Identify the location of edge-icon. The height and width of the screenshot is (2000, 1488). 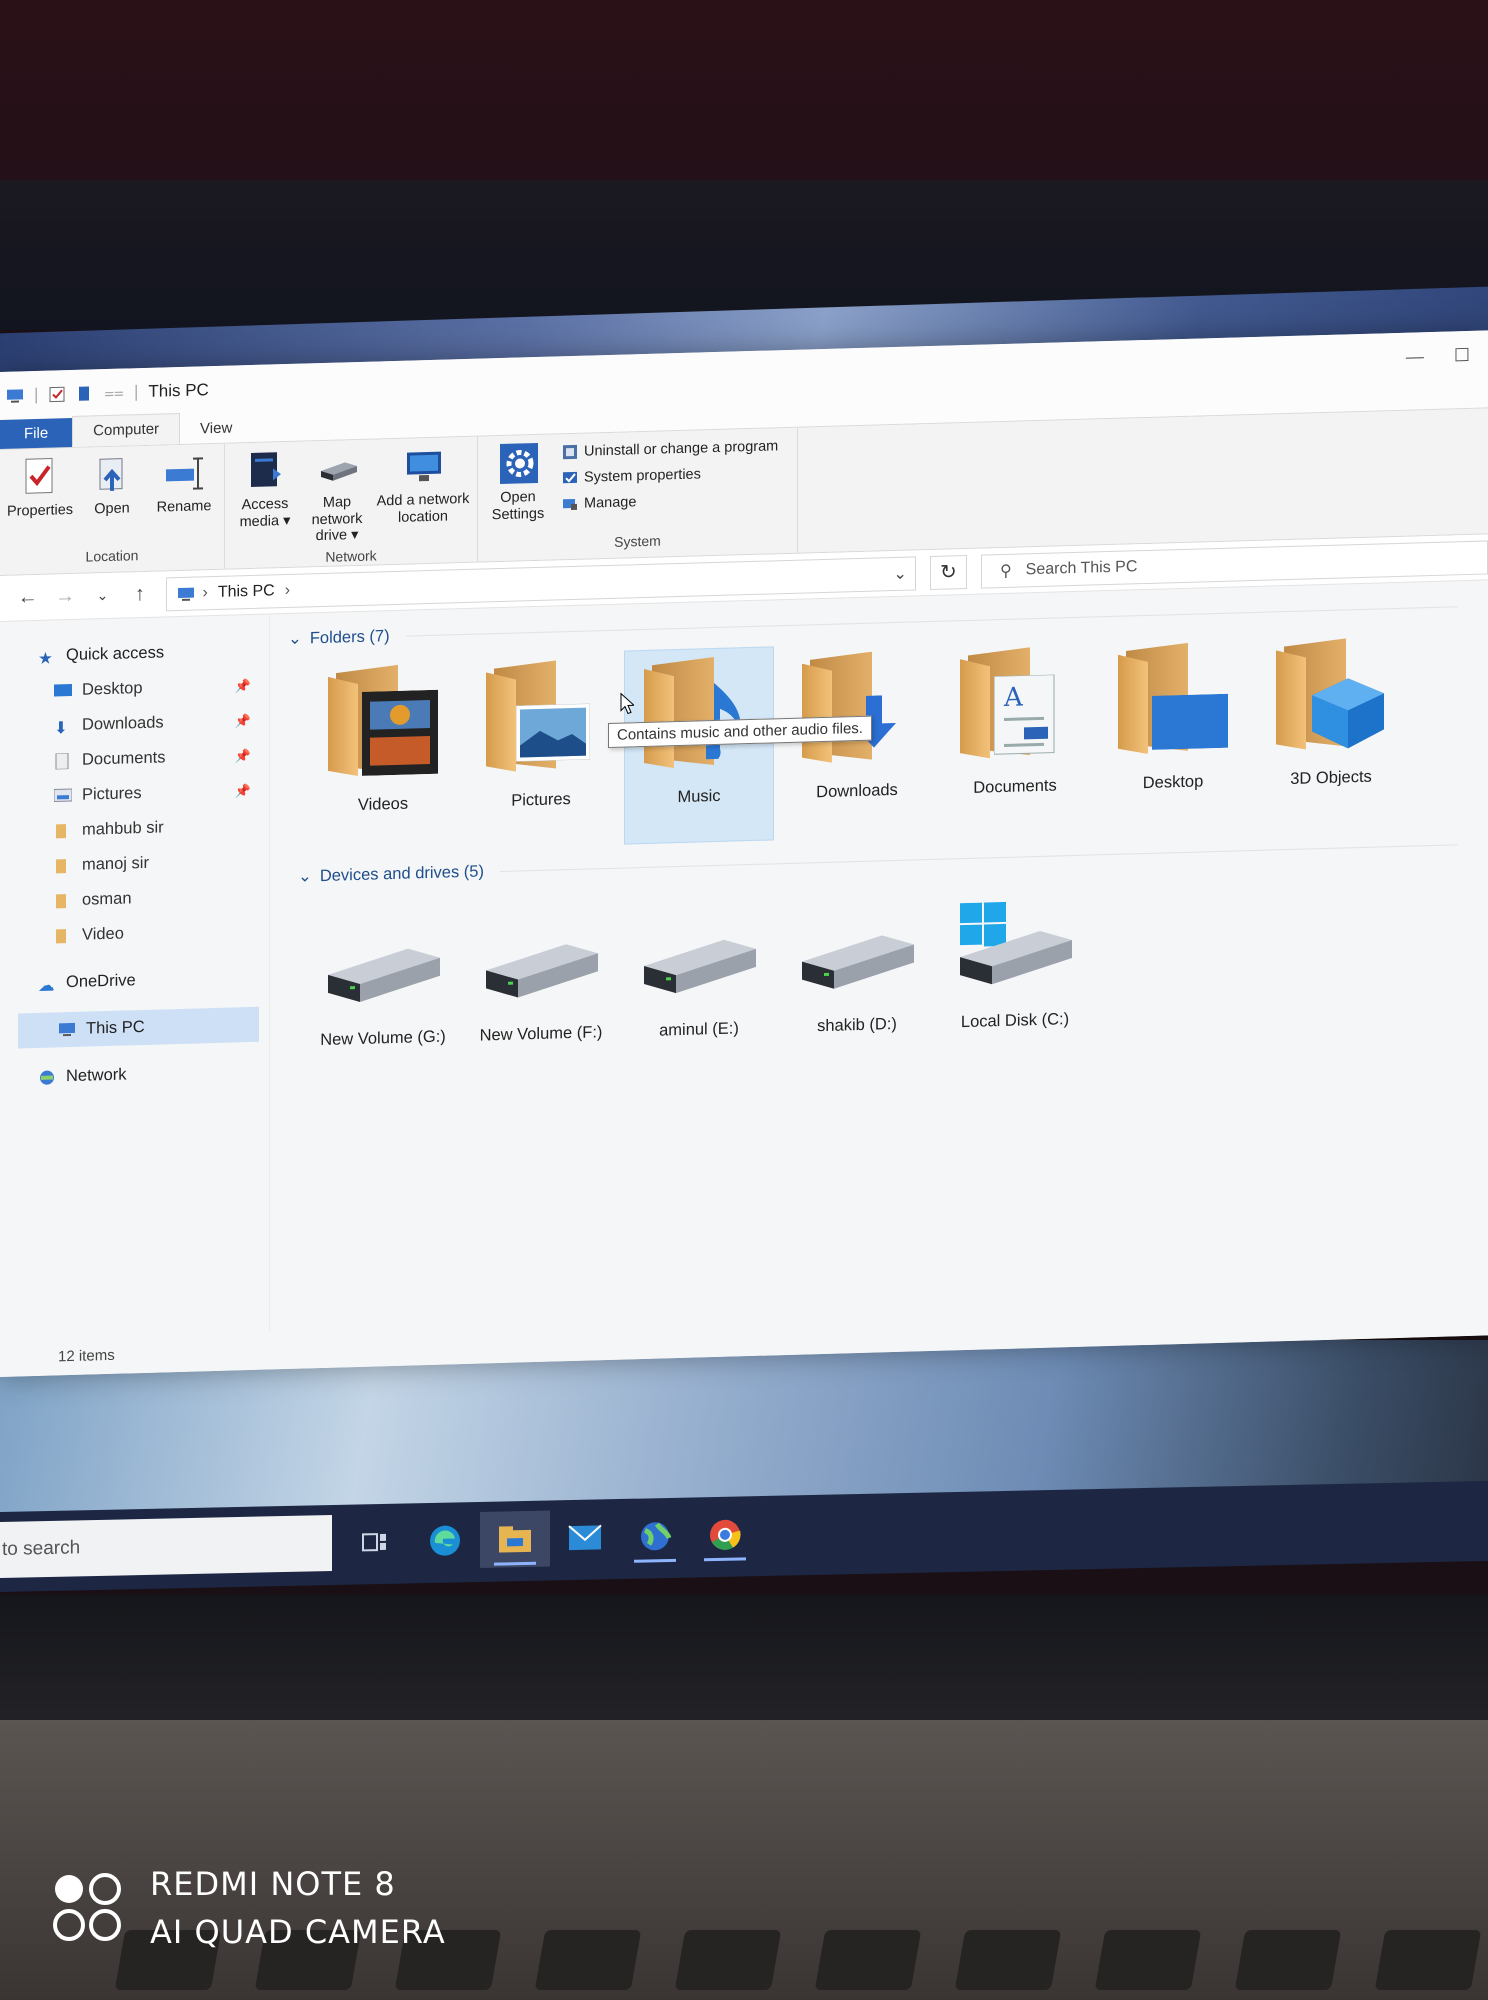
(445, 1540).